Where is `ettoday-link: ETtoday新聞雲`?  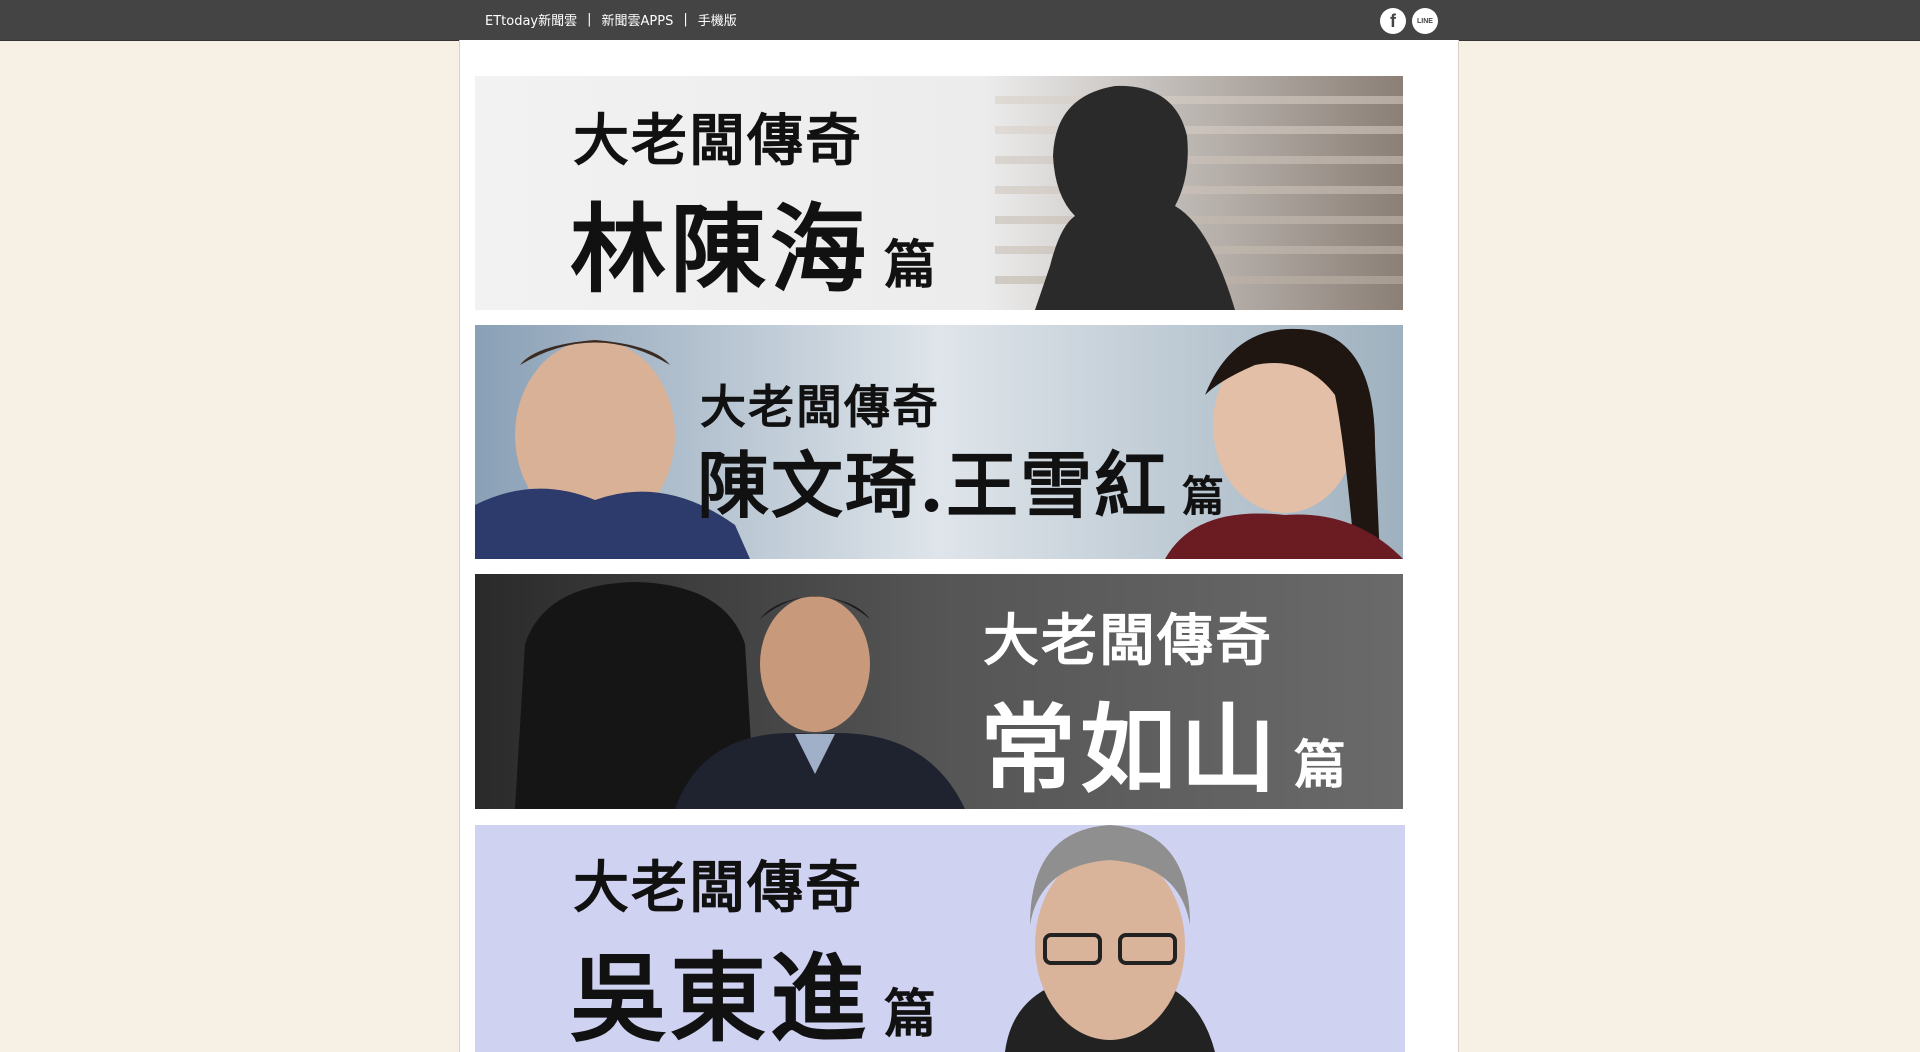 ettoday-link: ETtoday新聞雲 is located at coordinates (531, 19).